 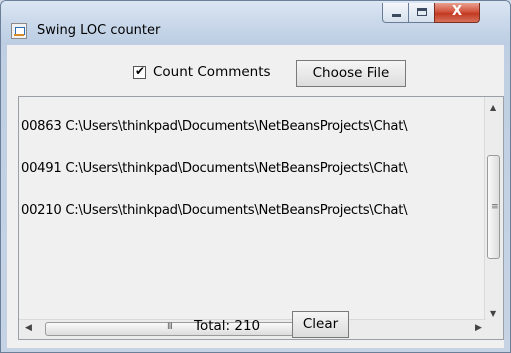 I want to click on maximize-icon, so click(x=422, y=12).